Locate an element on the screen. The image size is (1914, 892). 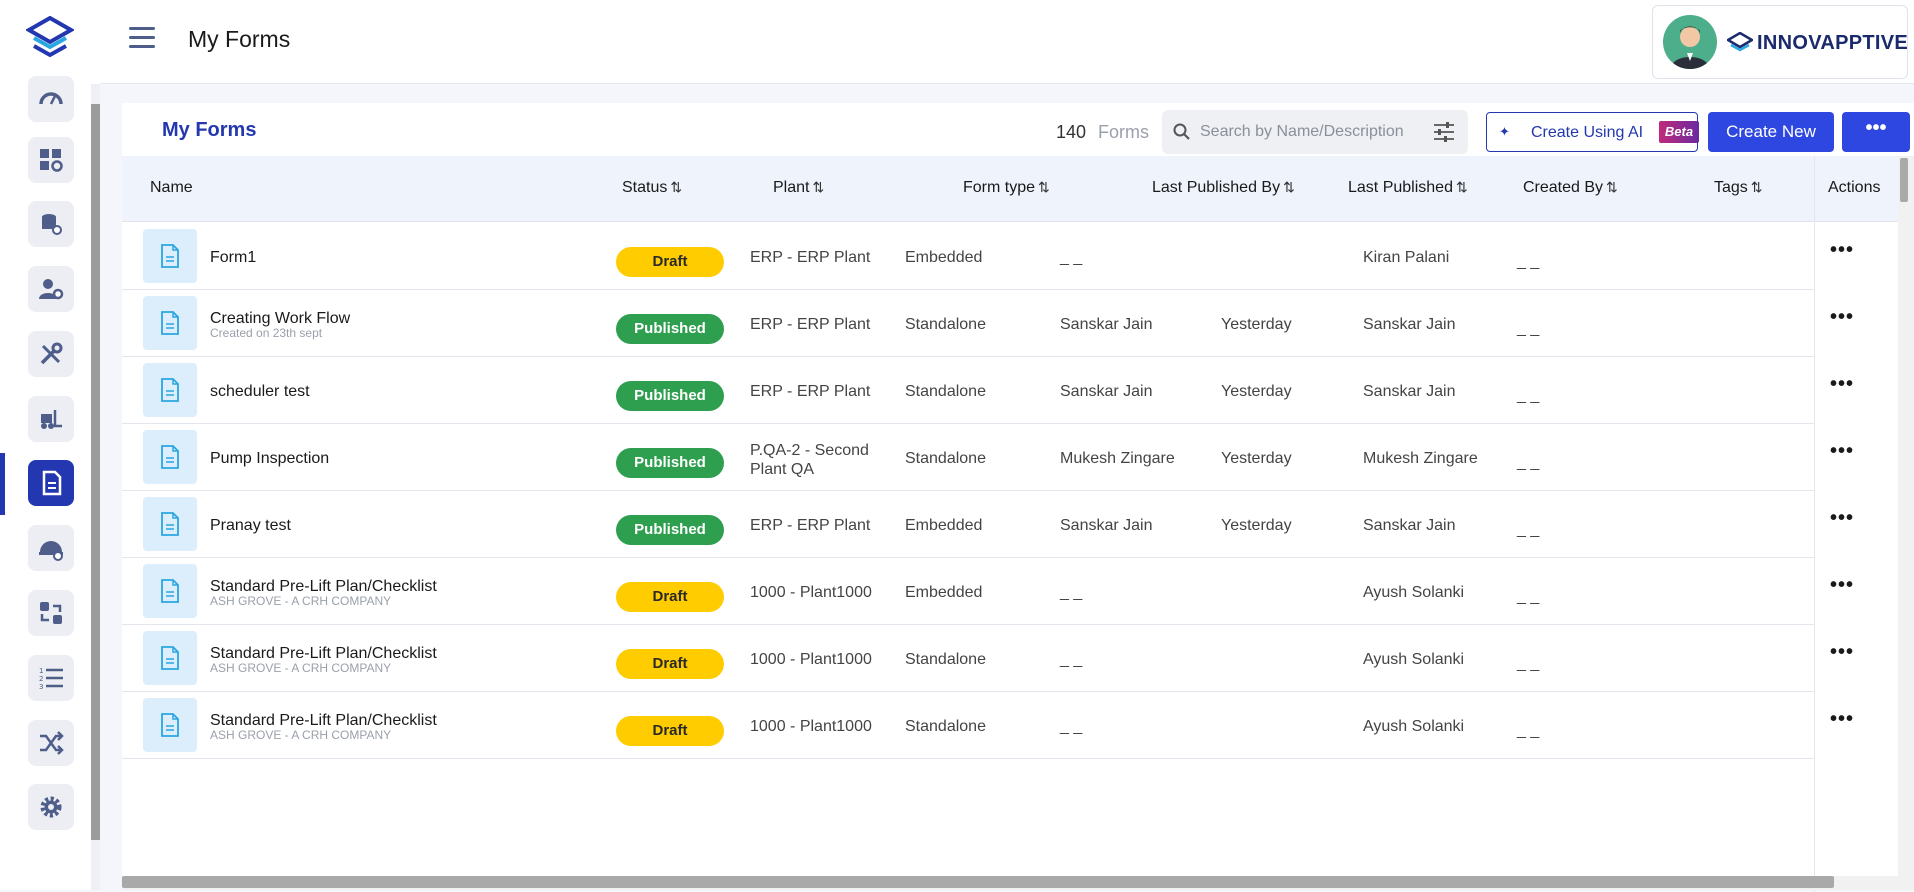
sidebar-item-forms is located at coordinates (51, 483).